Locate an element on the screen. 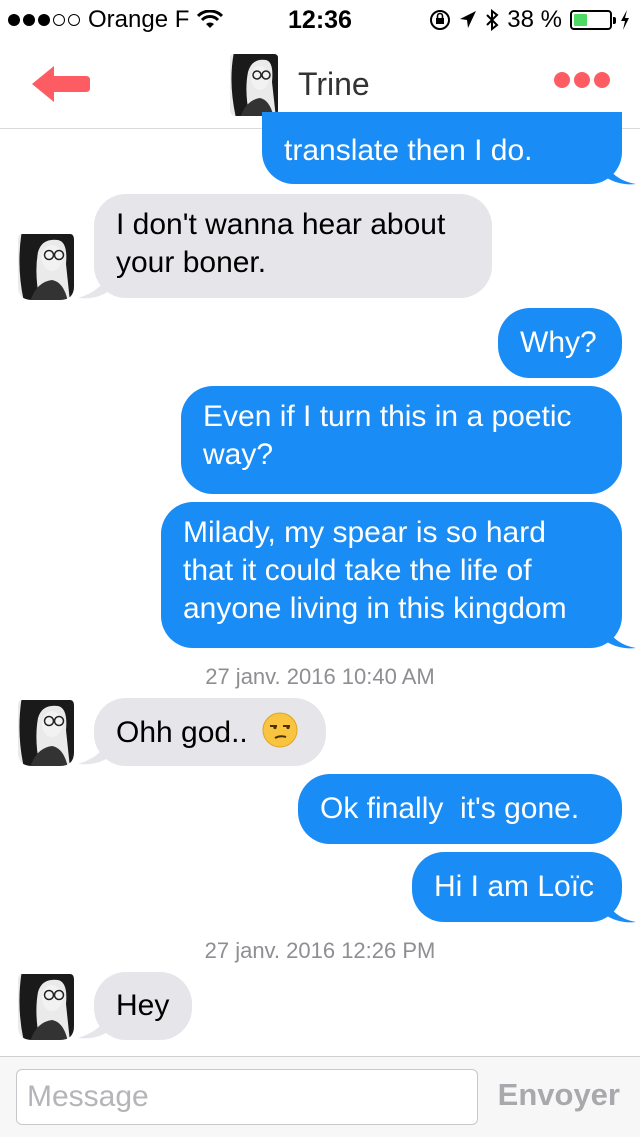  message-text: Even if I turn this in a poetic way? is located at coordinates (387, 435).